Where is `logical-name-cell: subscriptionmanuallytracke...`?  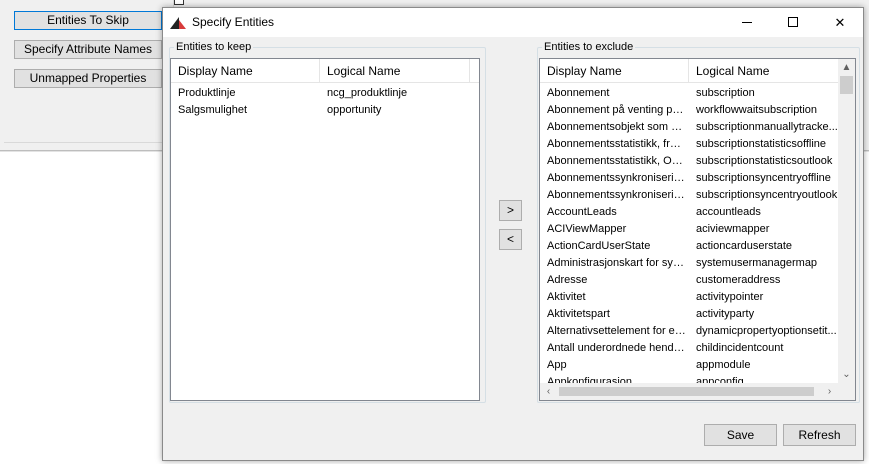 logical-name-cell: subscriptionmanuallytracke... is located at coordinates (767, 127).